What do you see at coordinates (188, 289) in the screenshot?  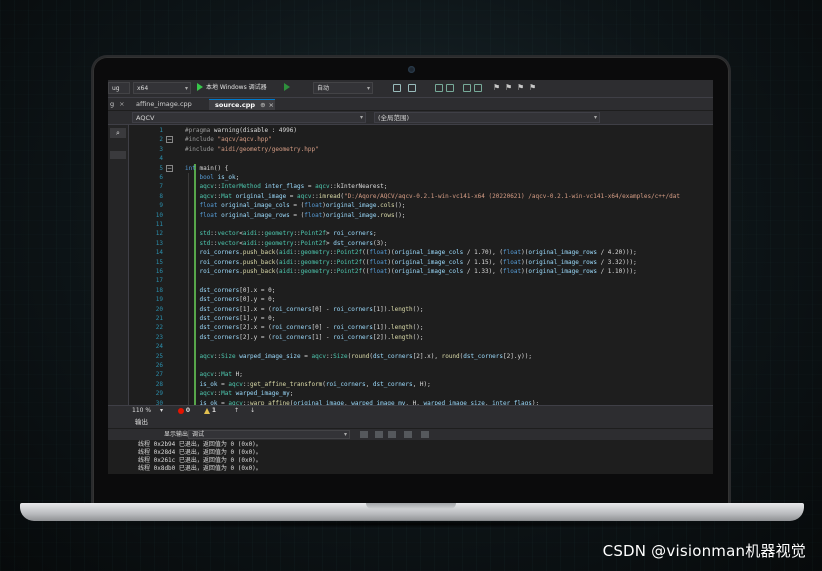 I see `indent-guide` at bounding box center [188, 289].